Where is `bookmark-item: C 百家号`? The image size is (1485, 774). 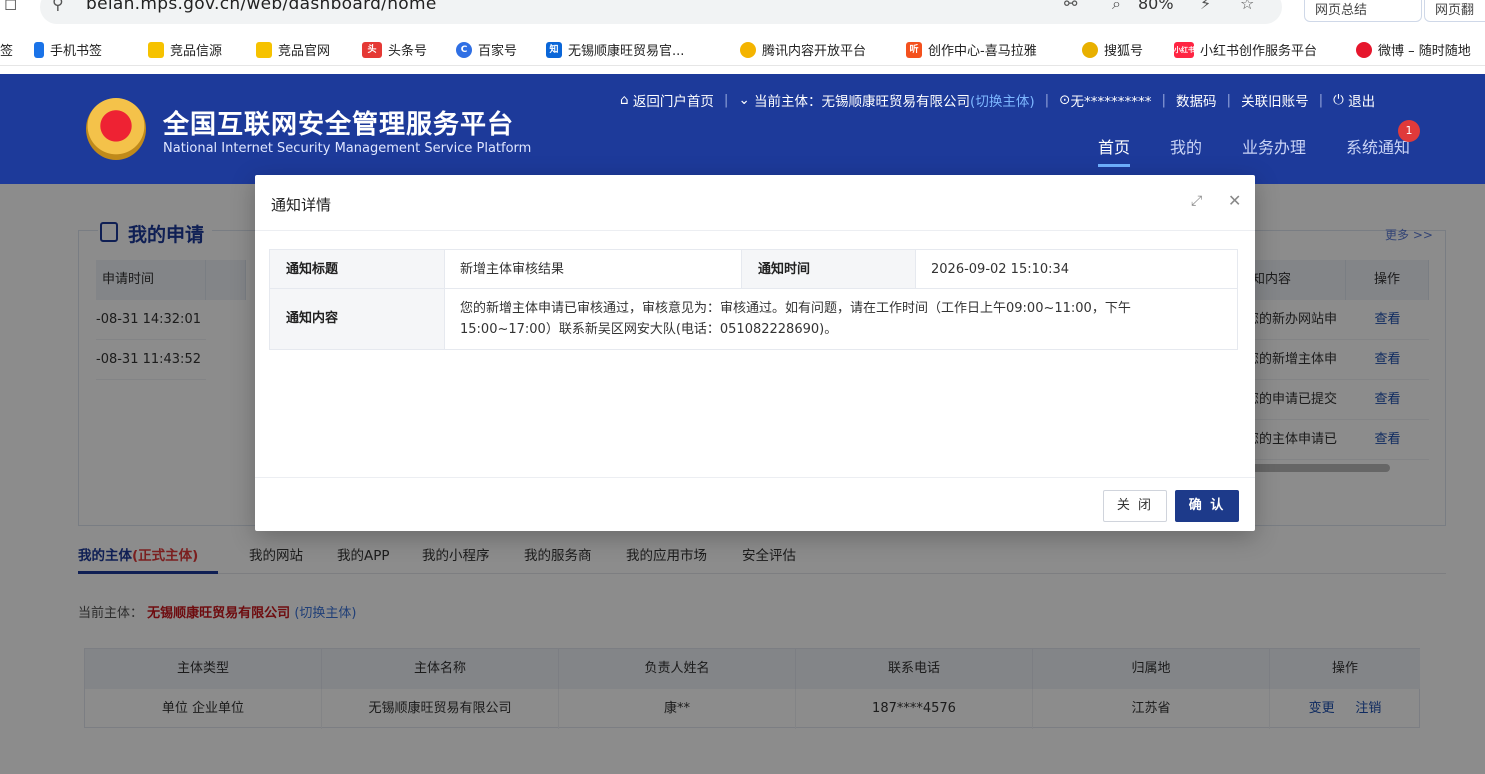 bookmark-item: C 百家号 is located at coordinates (486, 49).